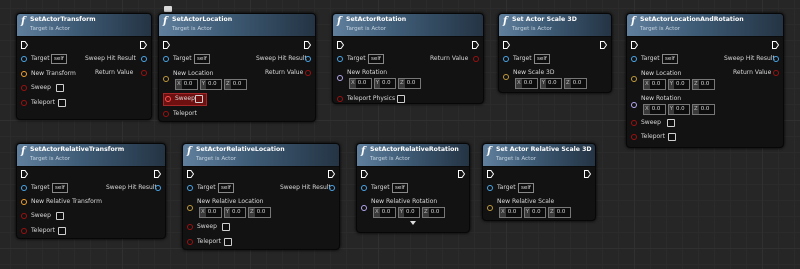 This screenshot has width=800, height=269. Describe the element at coordinates (408, 25) in the screenshot. I see `node-header: f SetActorRotation Target is Actor` at that location.